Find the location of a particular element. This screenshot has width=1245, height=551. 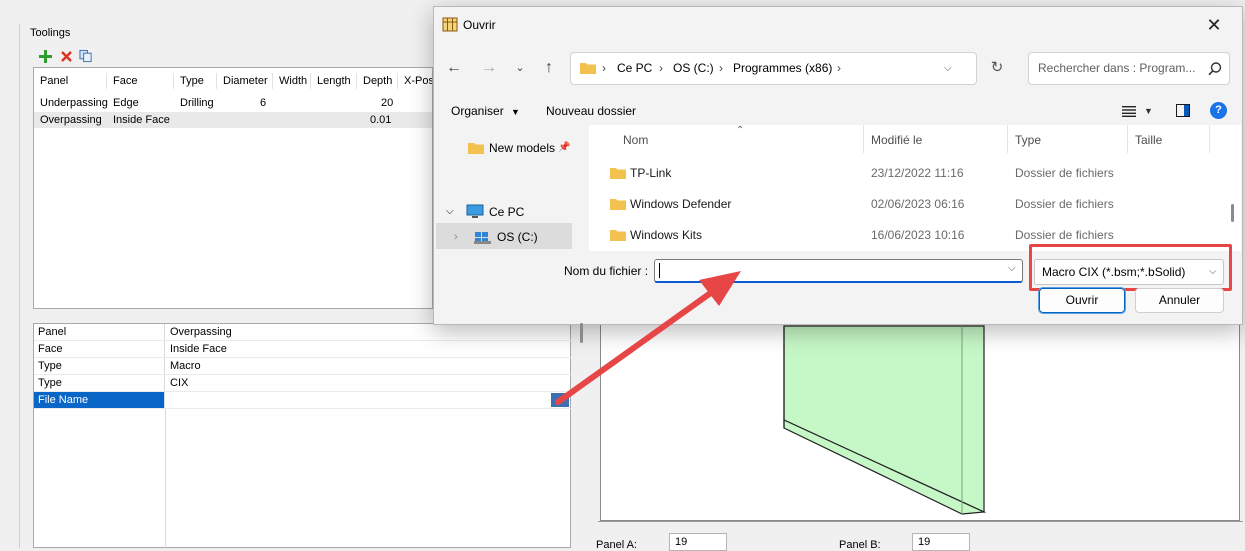

nav-item-new-models: New models is located at coordinates (522, 148).